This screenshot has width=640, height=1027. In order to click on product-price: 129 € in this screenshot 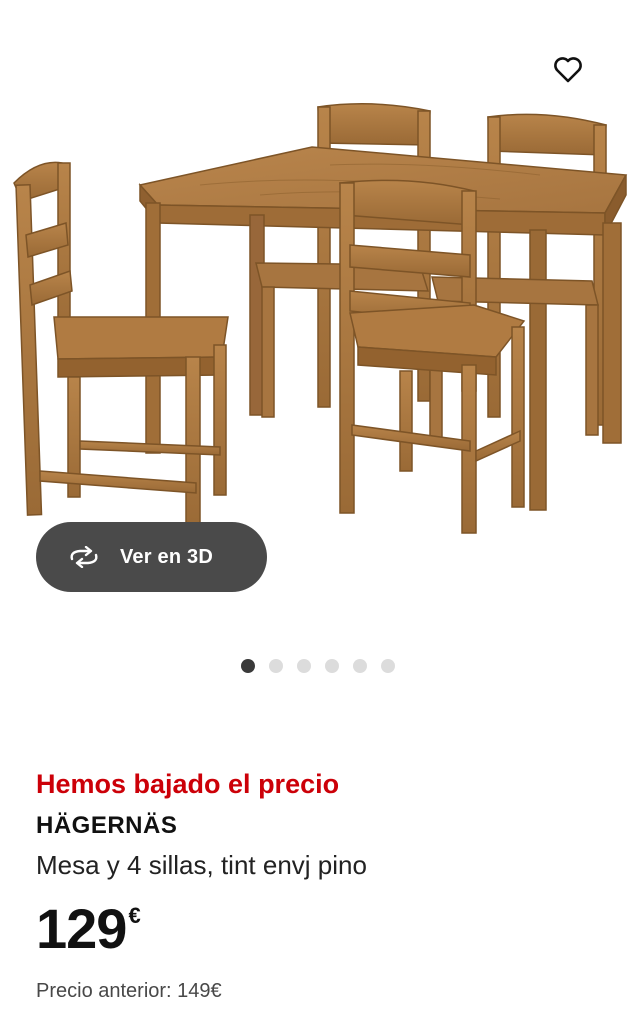, I will do `click(326, 929)`.